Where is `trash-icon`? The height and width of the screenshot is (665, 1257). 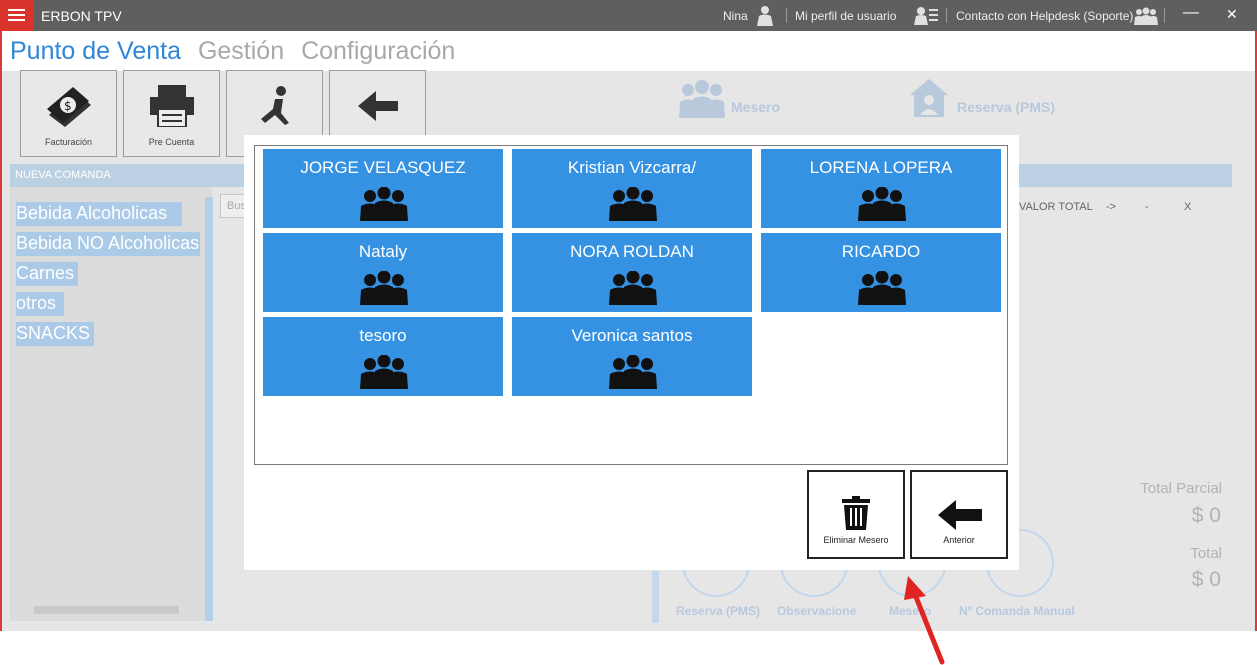
trash-icon is located at coordinates (856, 513).